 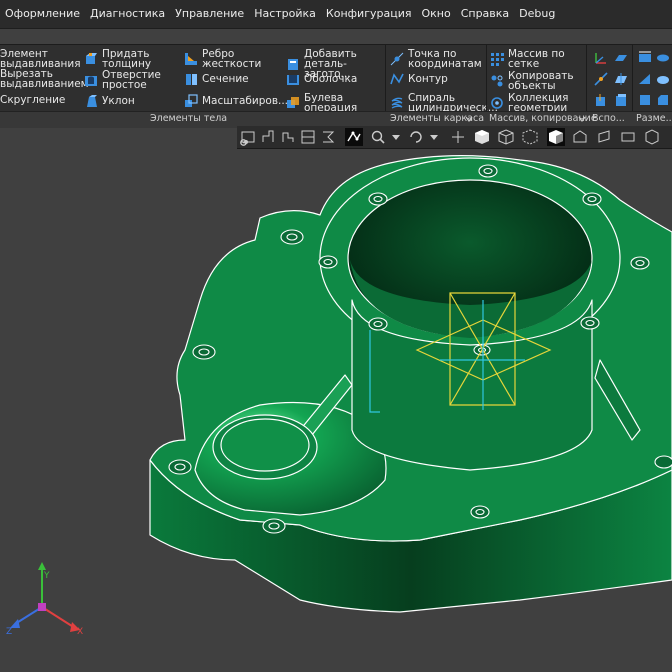 What do you see at coordinates (556, 137) in the screenshot?
I see `section-view-icon` at bounding box center [556, 137].